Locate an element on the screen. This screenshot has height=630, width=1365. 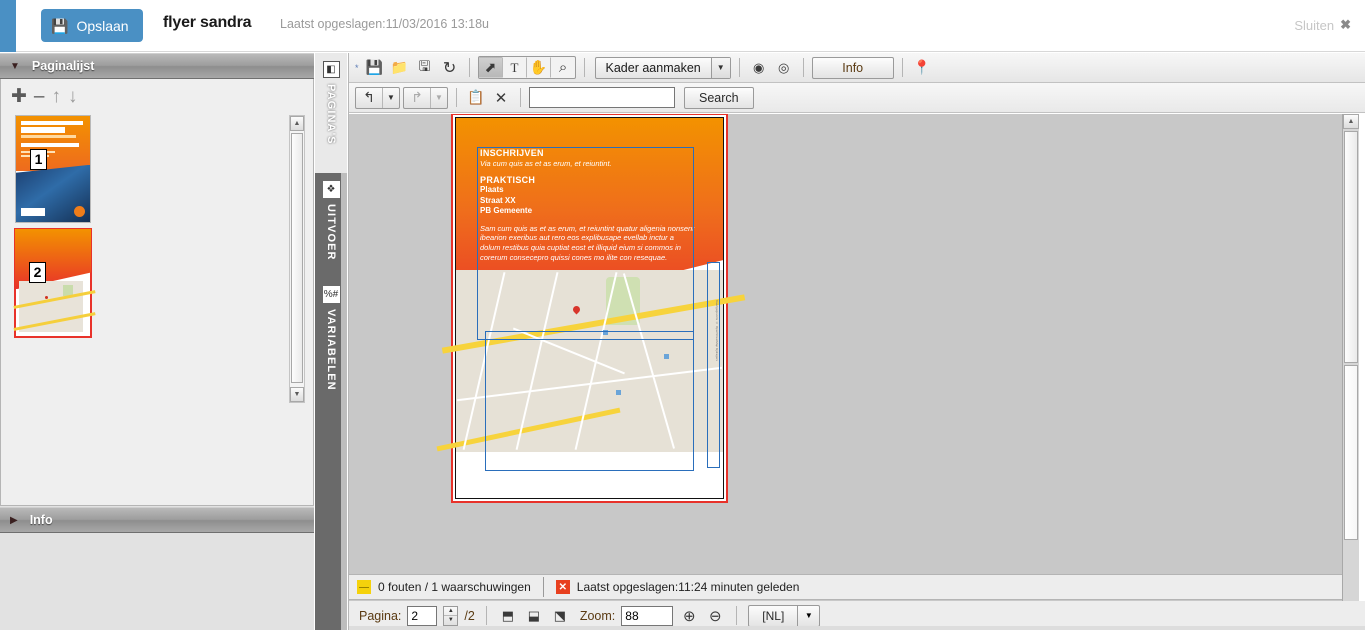
pagelist-scrollbar: ▲ ▼ is located at coordinates (297, 259).